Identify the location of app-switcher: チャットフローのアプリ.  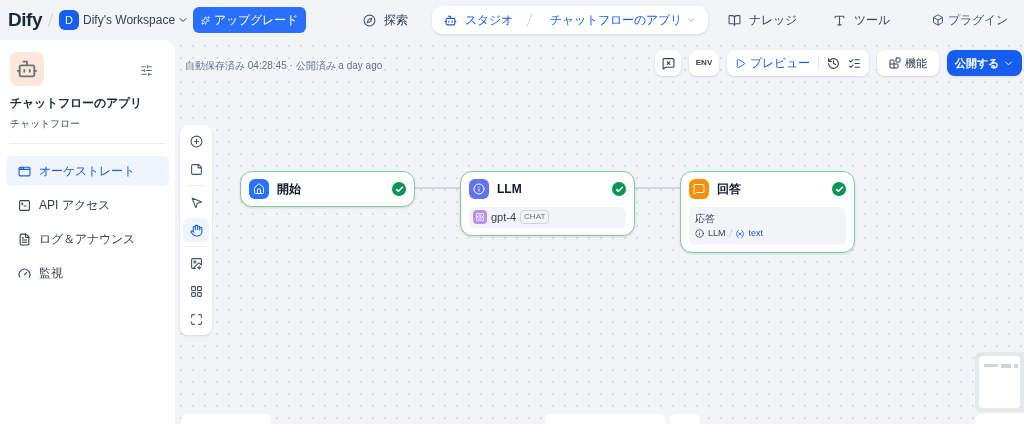
(623, 20).